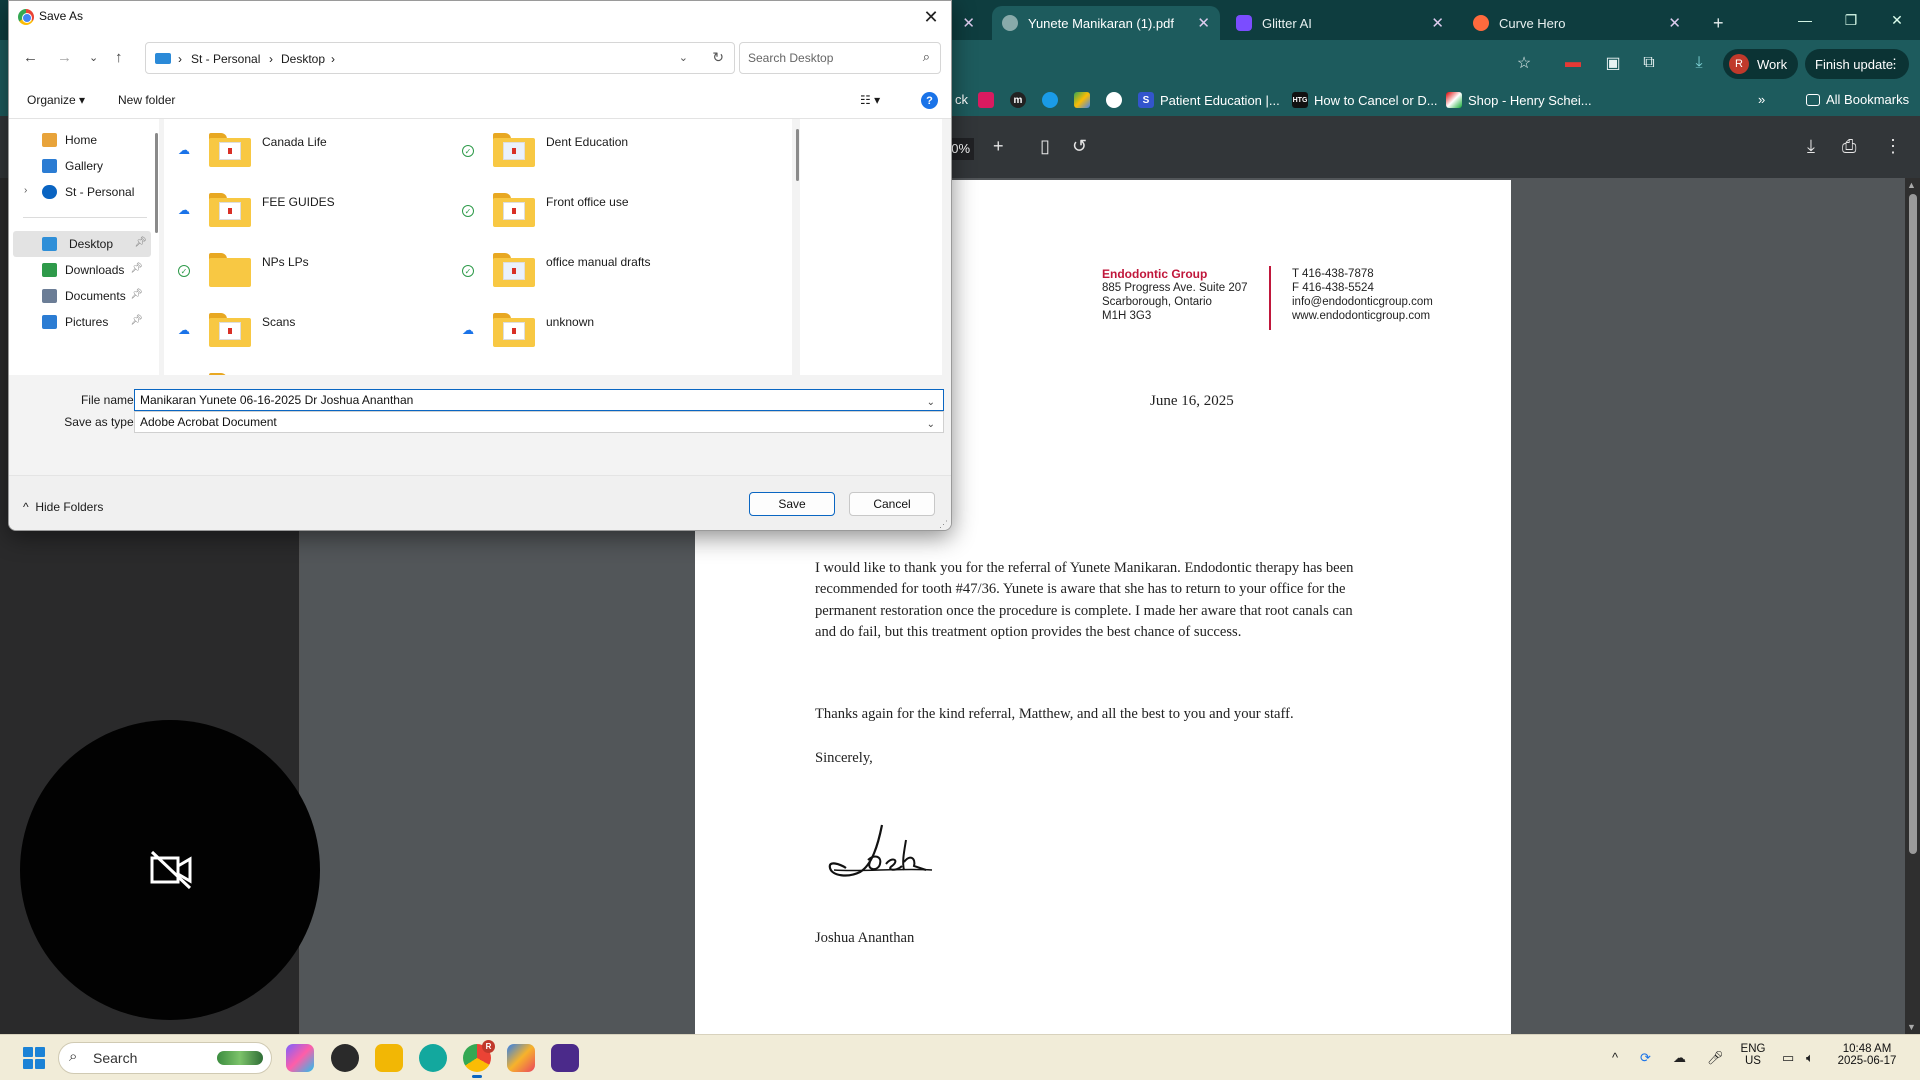 This screenshot has height=1080, width=1920. Describe the element at coordinates (1079, 146) in the screenshot. I see `rotate-icon: ↺` at that location.